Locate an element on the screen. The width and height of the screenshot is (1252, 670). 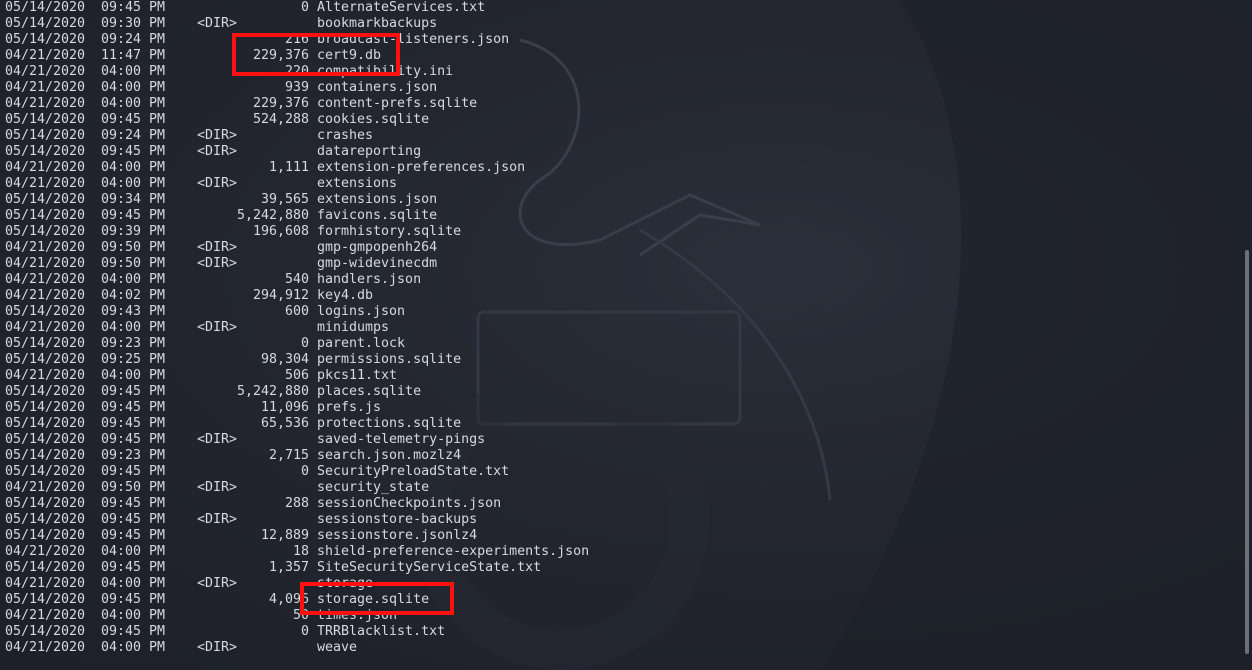
entry-size: 939 is located at coordinates (296, 87).